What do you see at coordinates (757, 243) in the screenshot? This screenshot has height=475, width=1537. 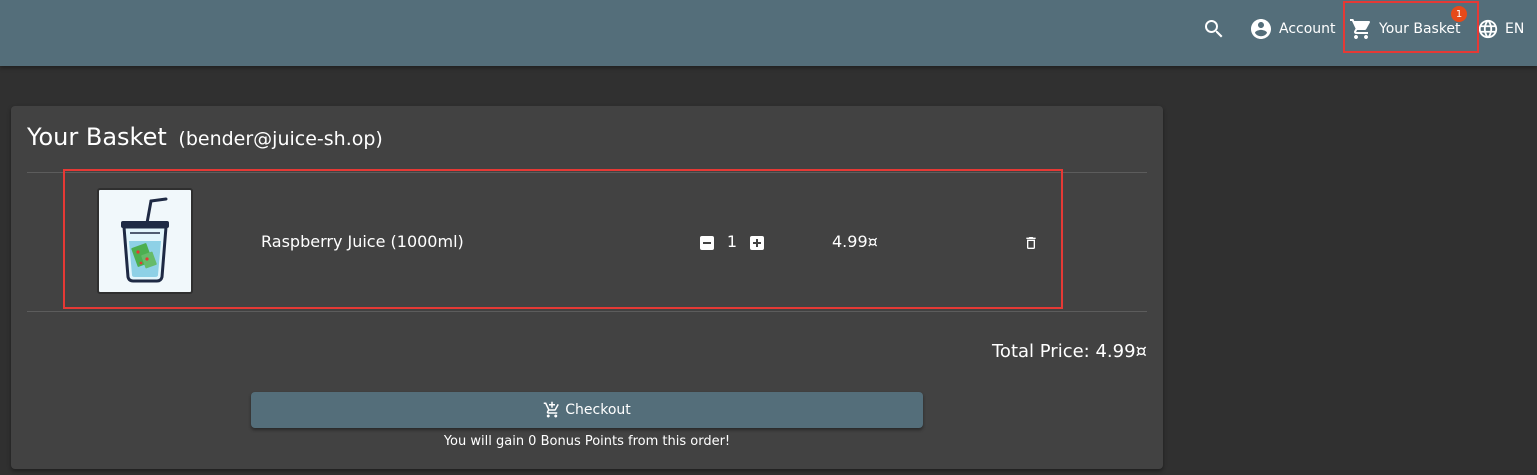 I see `increase-quantity-icon` at bounding box center [757, 243].